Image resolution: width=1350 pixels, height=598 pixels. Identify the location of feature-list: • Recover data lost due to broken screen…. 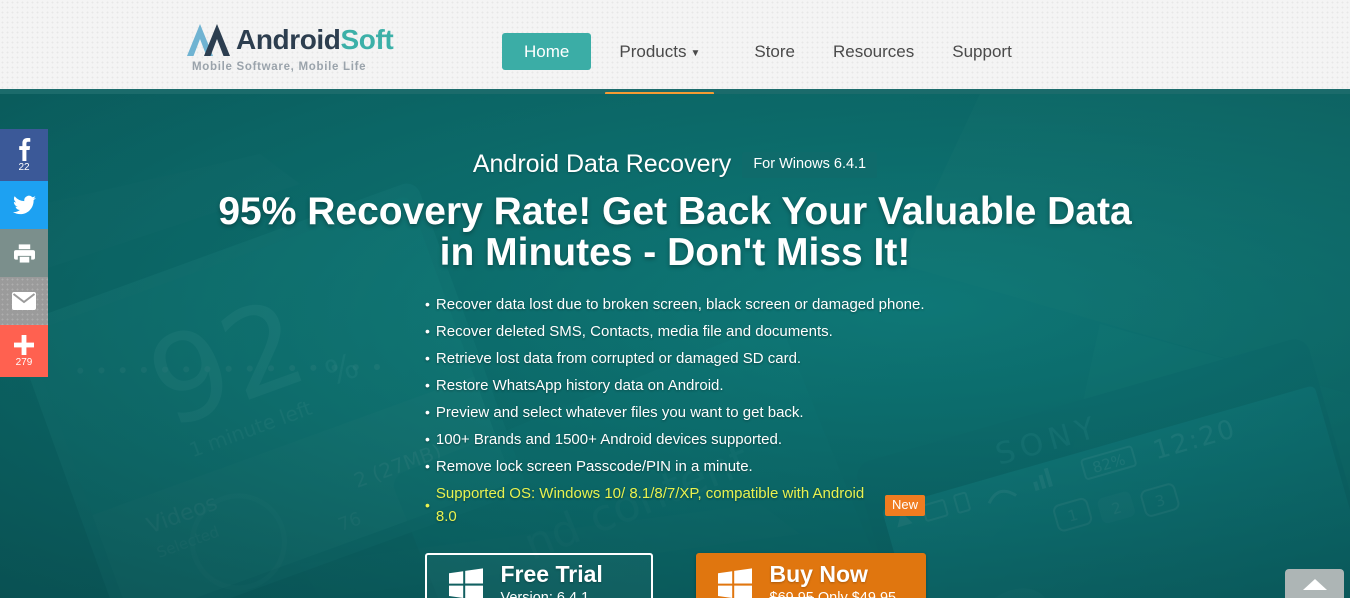
(675, 410).